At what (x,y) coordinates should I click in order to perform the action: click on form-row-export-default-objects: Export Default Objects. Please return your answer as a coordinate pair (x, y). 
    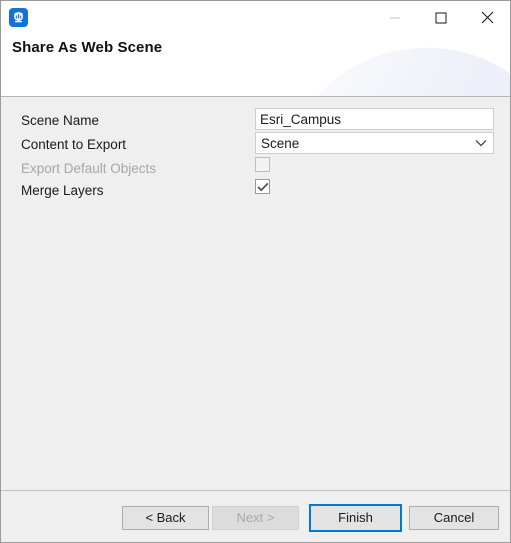
    Looking at the image, I should click on (255, 168).